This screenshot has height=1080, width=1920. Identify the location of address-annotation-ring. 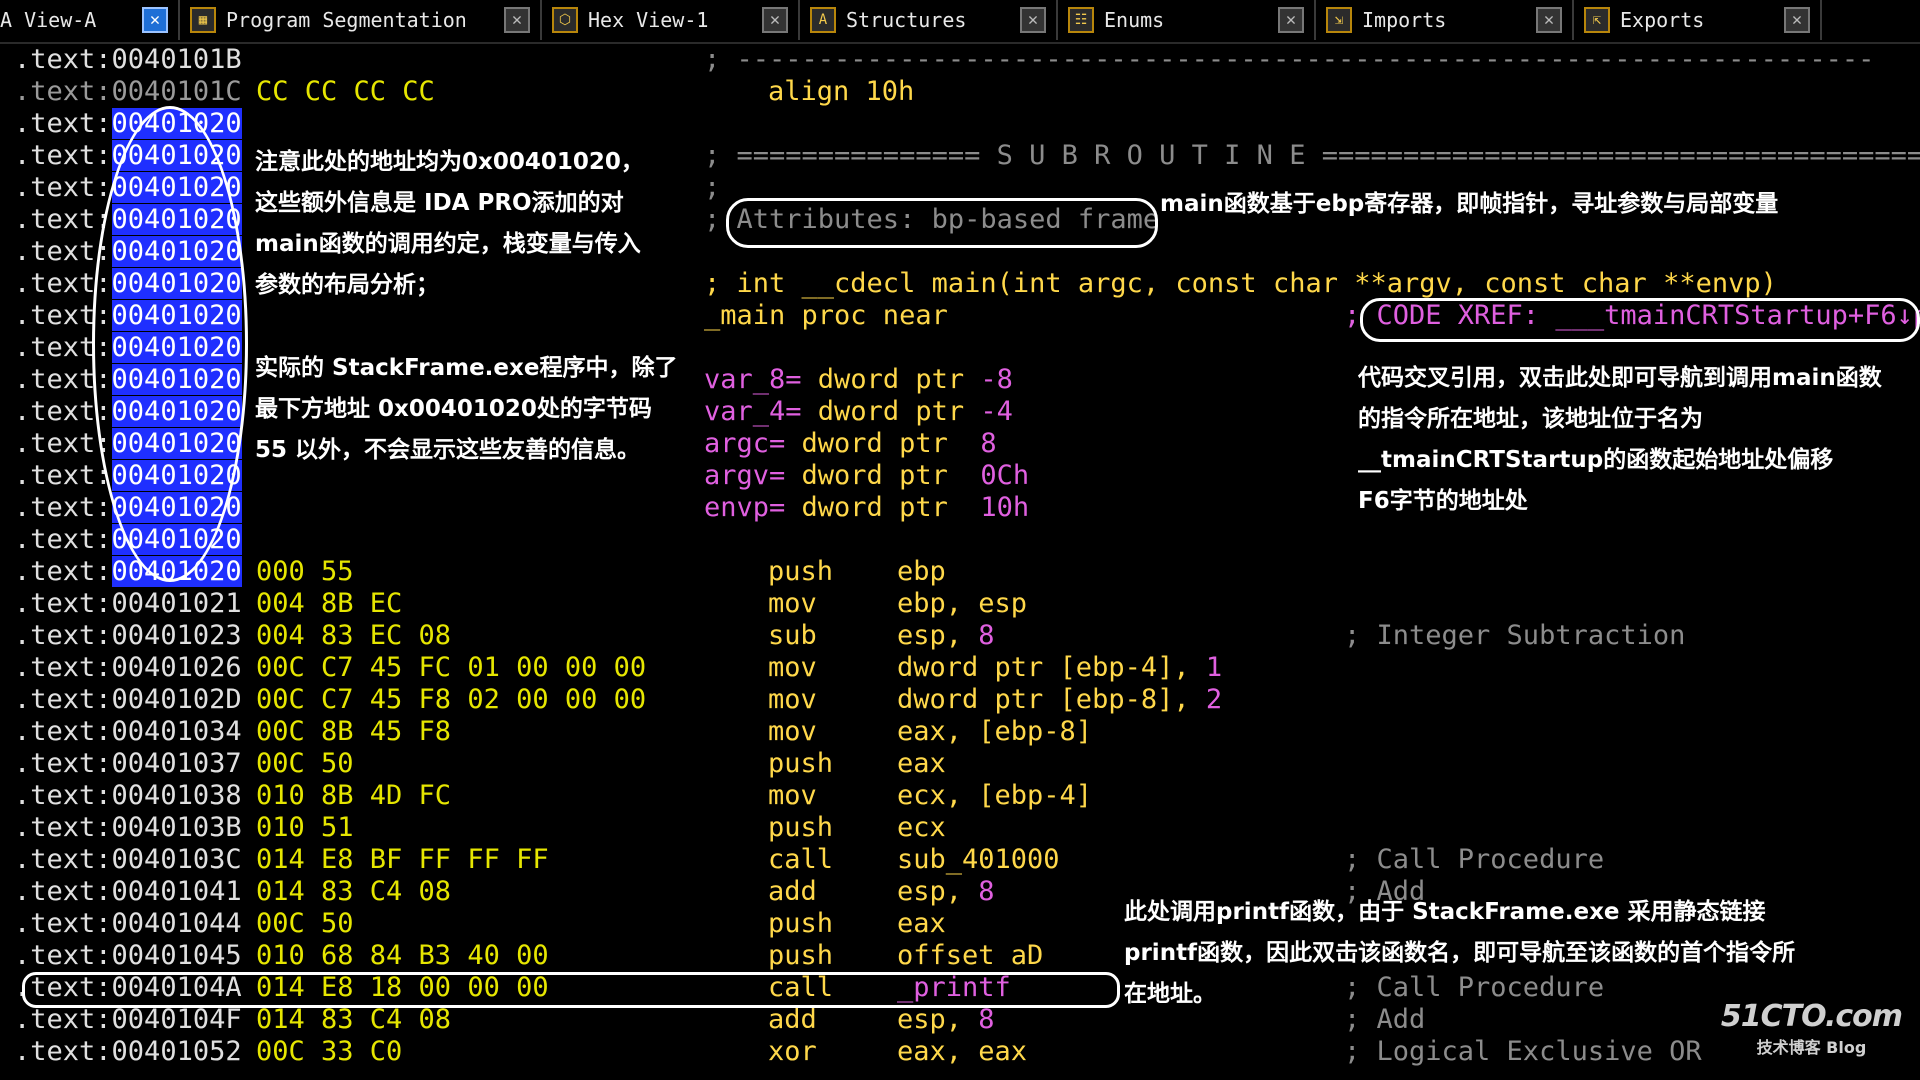
(170, 344).